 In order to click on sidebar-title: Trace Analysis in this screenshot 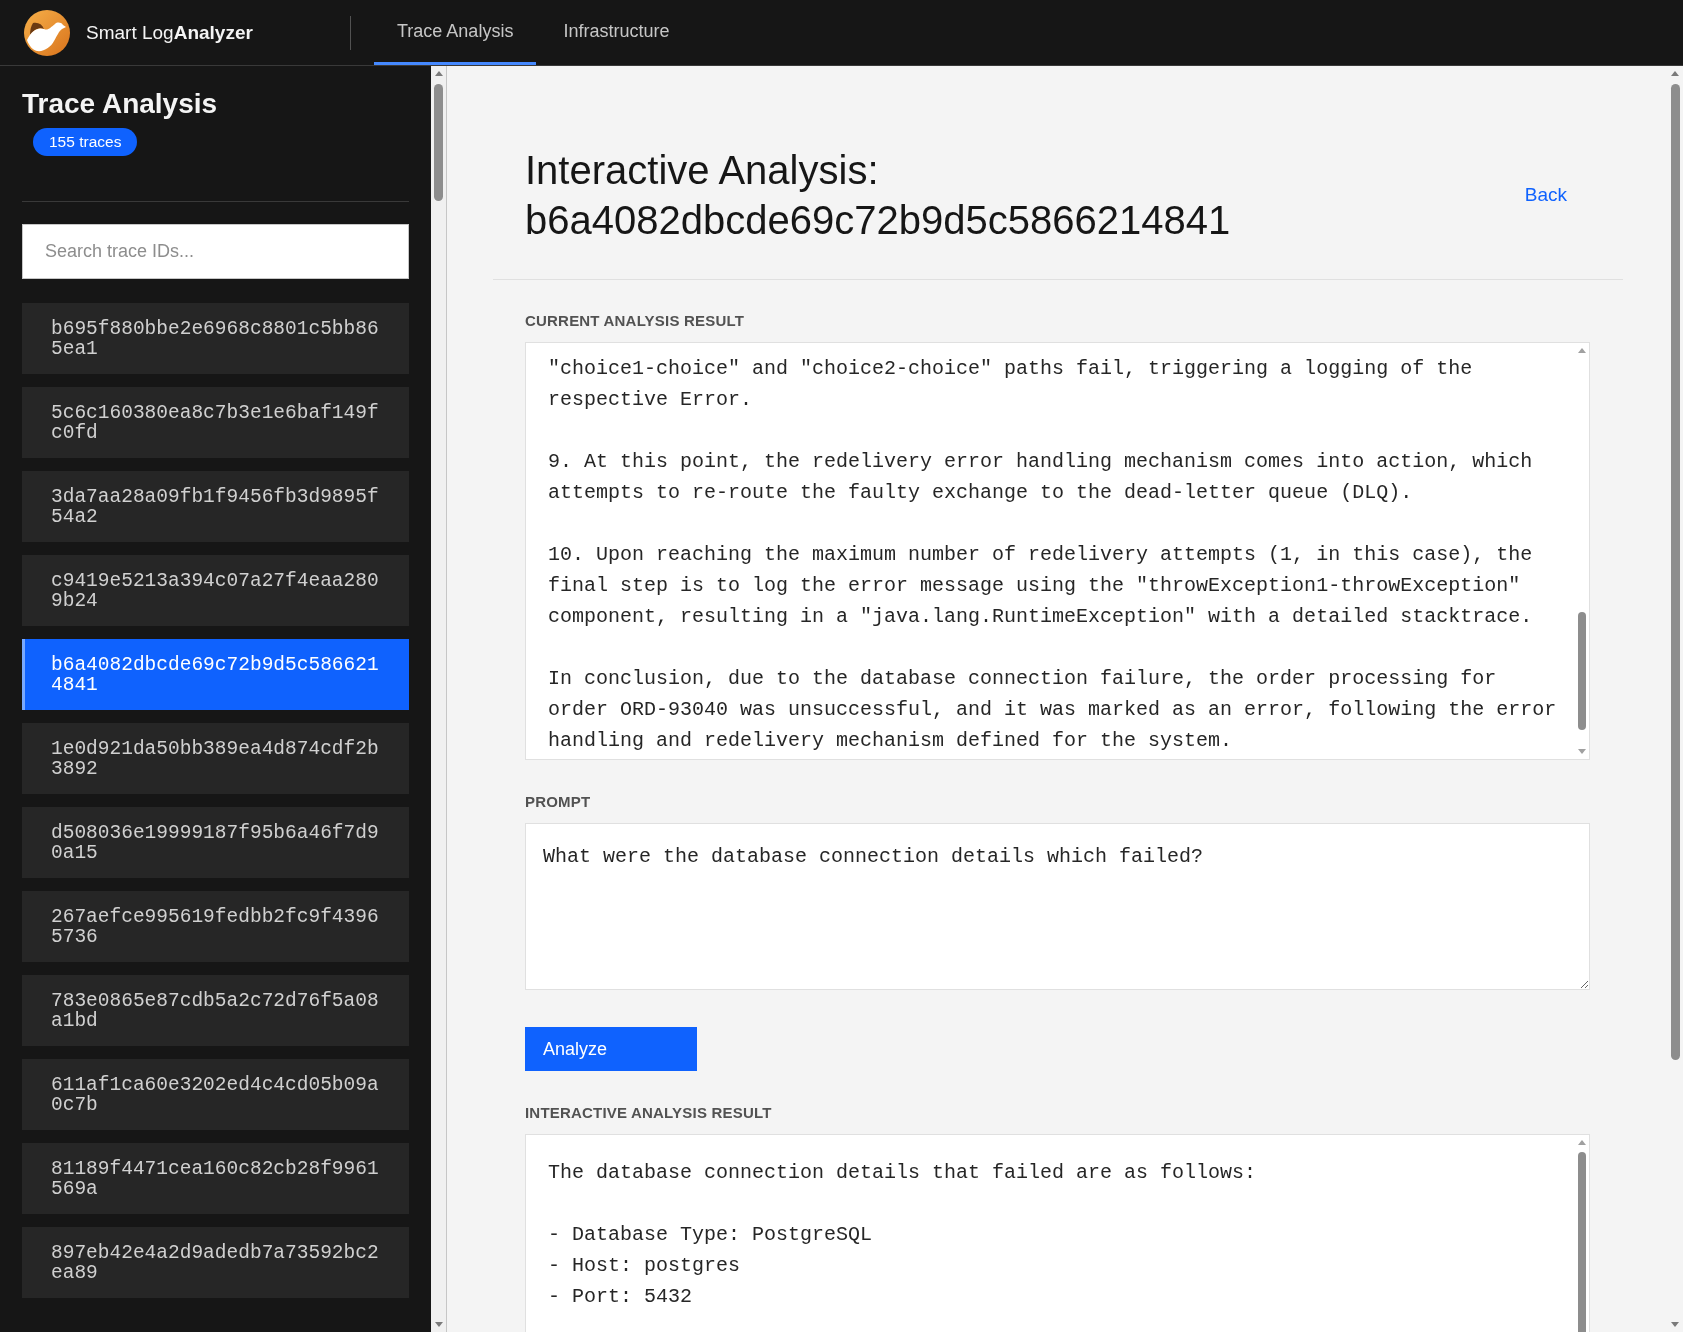, I will do `click(120, 104)`.